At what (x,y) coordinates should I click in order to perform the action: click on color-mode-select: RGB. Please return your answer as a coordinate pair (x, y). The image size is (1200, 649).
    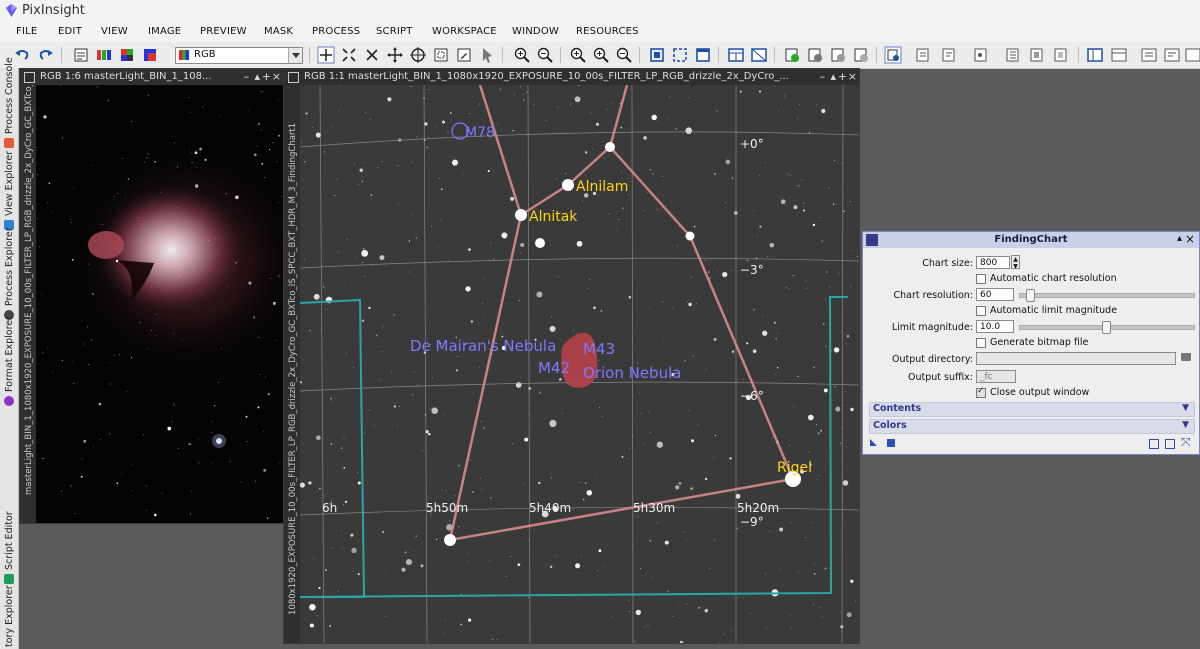
    Looking at the image, I should click on (239, 55).